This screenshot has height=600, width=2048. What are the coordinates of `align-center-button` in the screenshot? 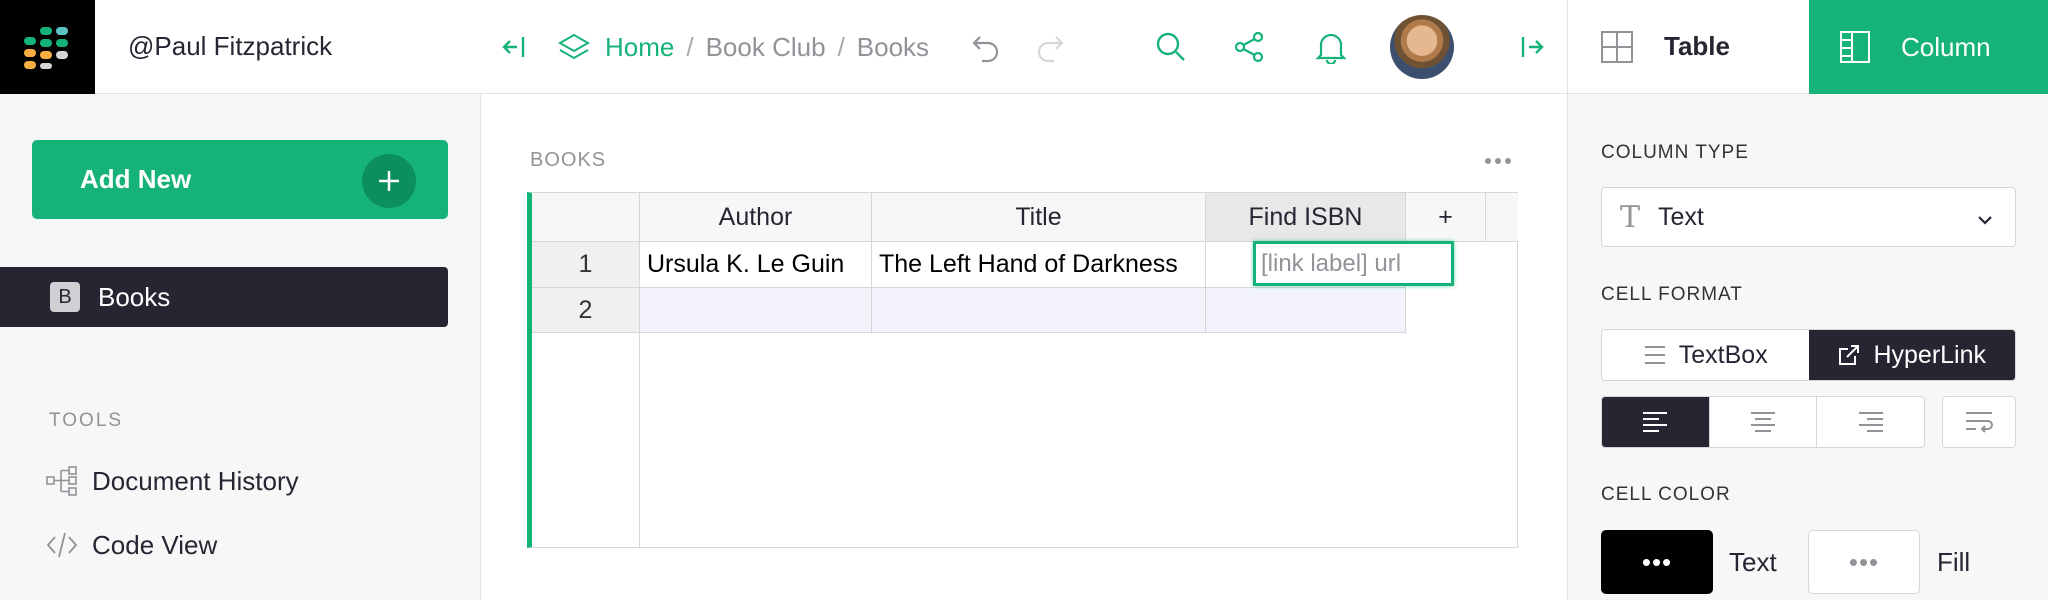 It's located at (1764, 422).